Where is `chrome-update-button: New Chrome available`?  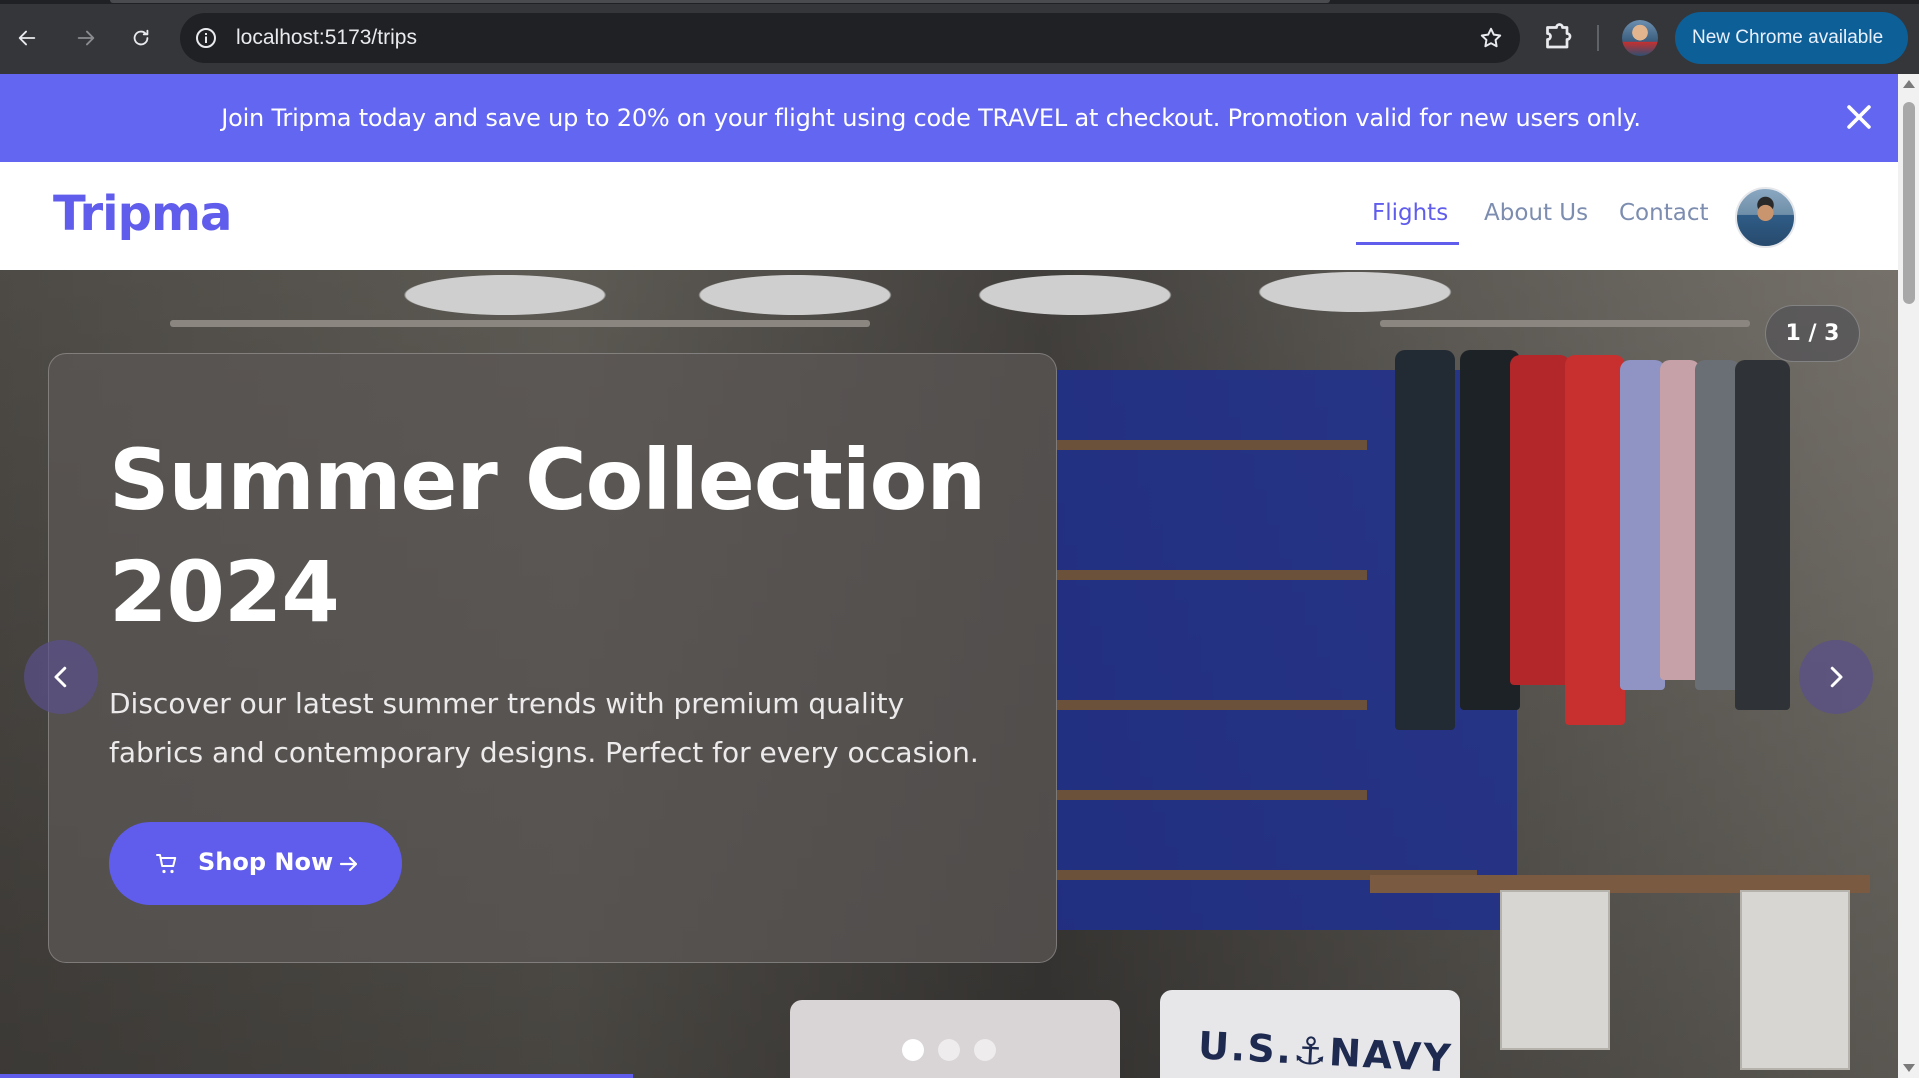 chrome-update-button: New Chrome available is located at coordinates (1791, 38).